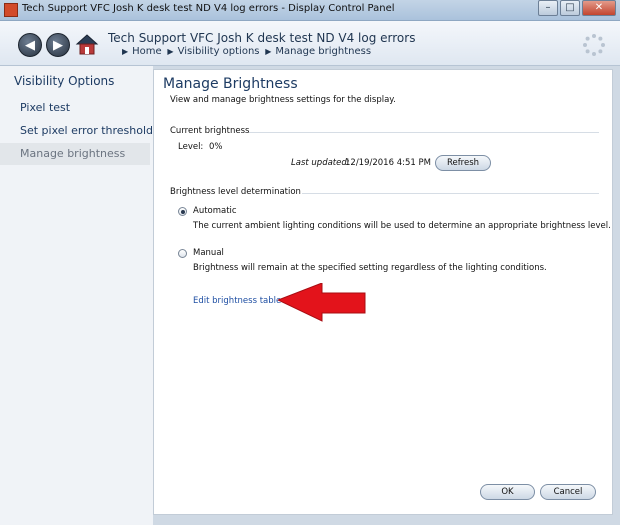 The height and width of the screenshot is (525, 620). Describe the element at coordinates (30, 45) in the screenshot. I see `back-button: ◀` at that location.